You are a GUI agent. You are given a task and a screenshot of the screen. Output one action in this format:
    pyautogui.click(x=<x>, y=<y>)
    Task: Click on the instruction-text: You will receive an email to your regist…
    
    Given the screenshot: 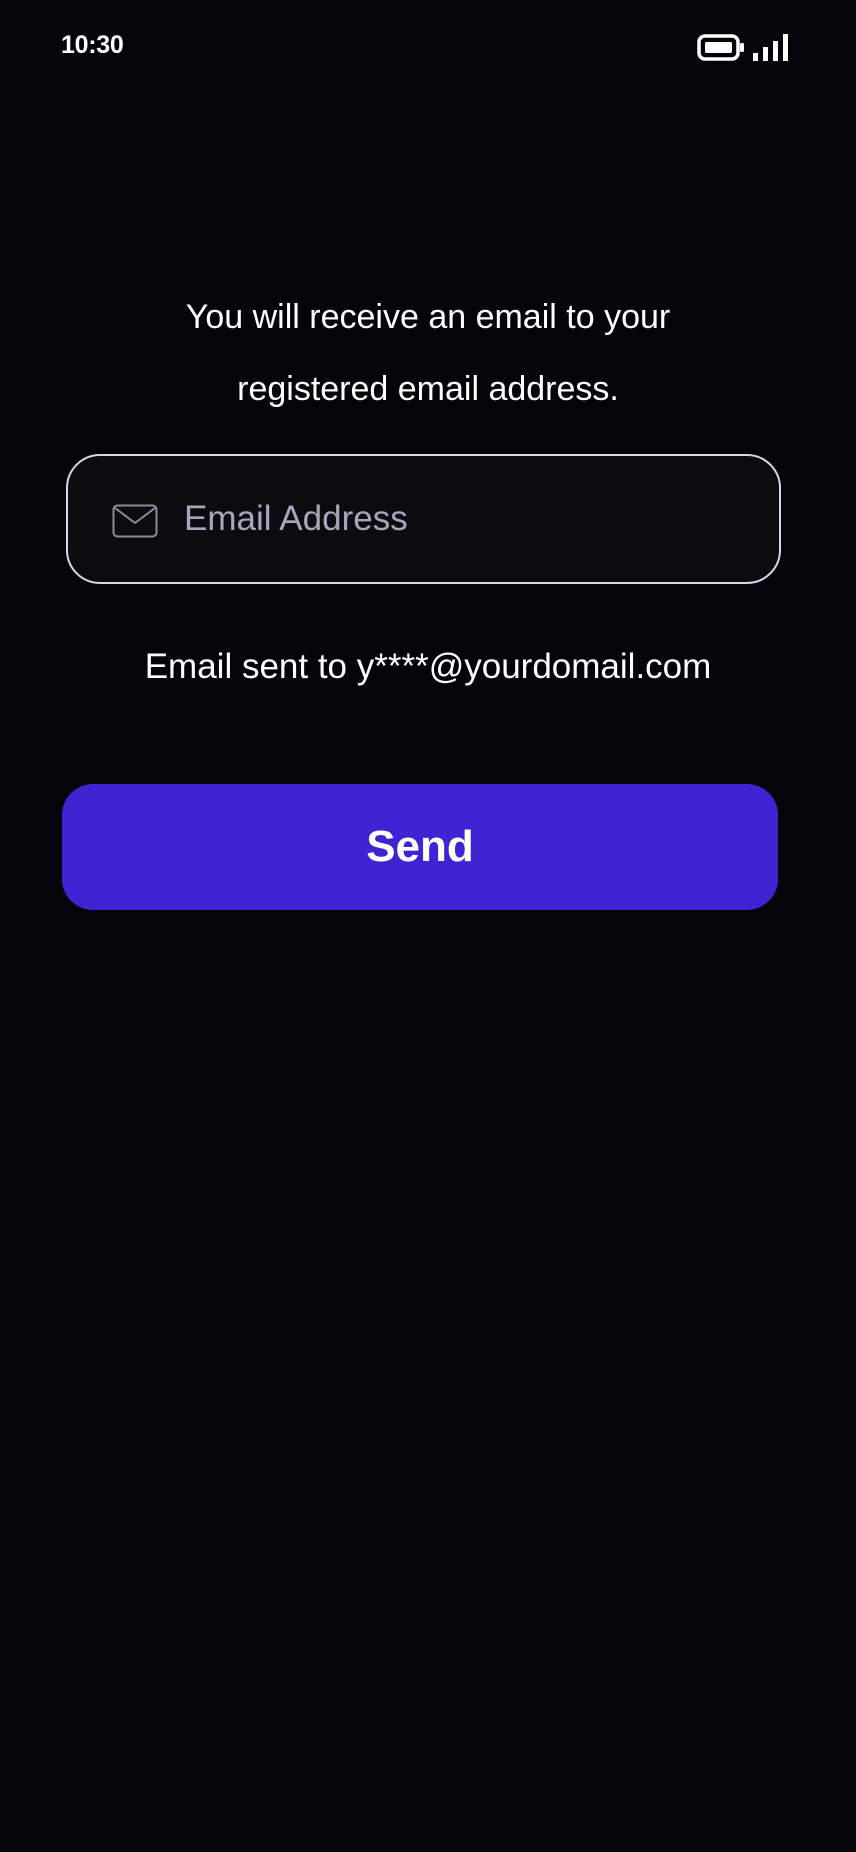 What is the action you would take?
    pyautogui.click(x=428, y=353)
    